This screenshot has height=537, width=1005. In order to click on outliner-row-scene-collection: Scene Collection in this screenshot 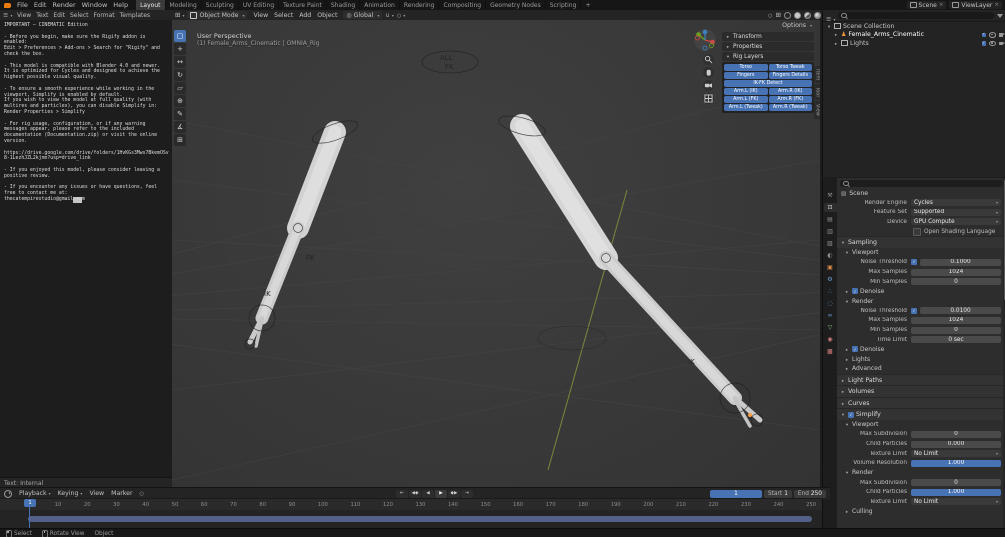, I will do `click(914, 26)`.